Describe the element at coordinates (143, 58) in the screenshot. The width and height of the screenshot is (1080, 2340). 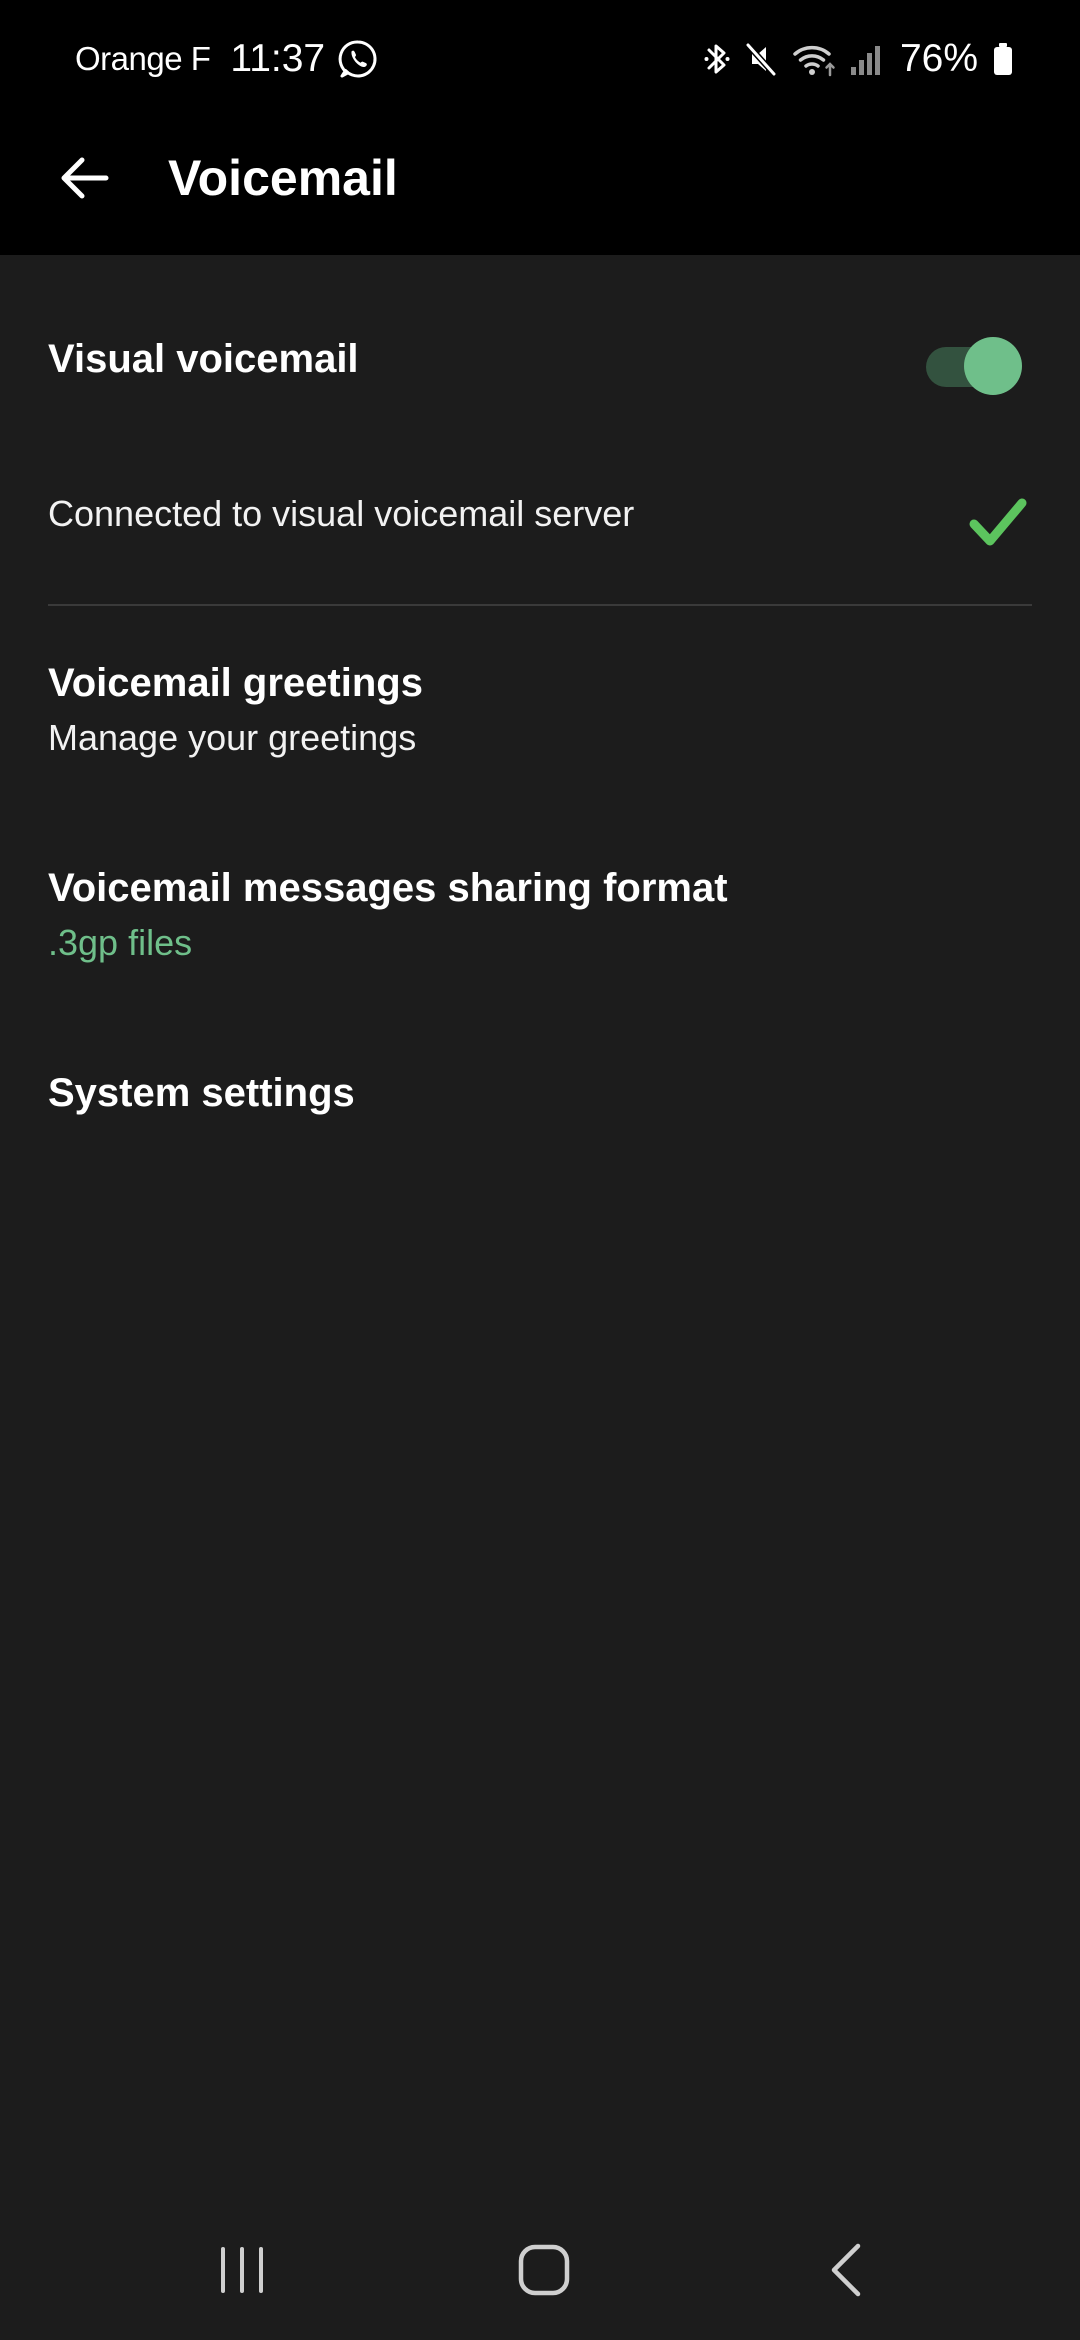
I see `carrier-name: Orange F` at that location.